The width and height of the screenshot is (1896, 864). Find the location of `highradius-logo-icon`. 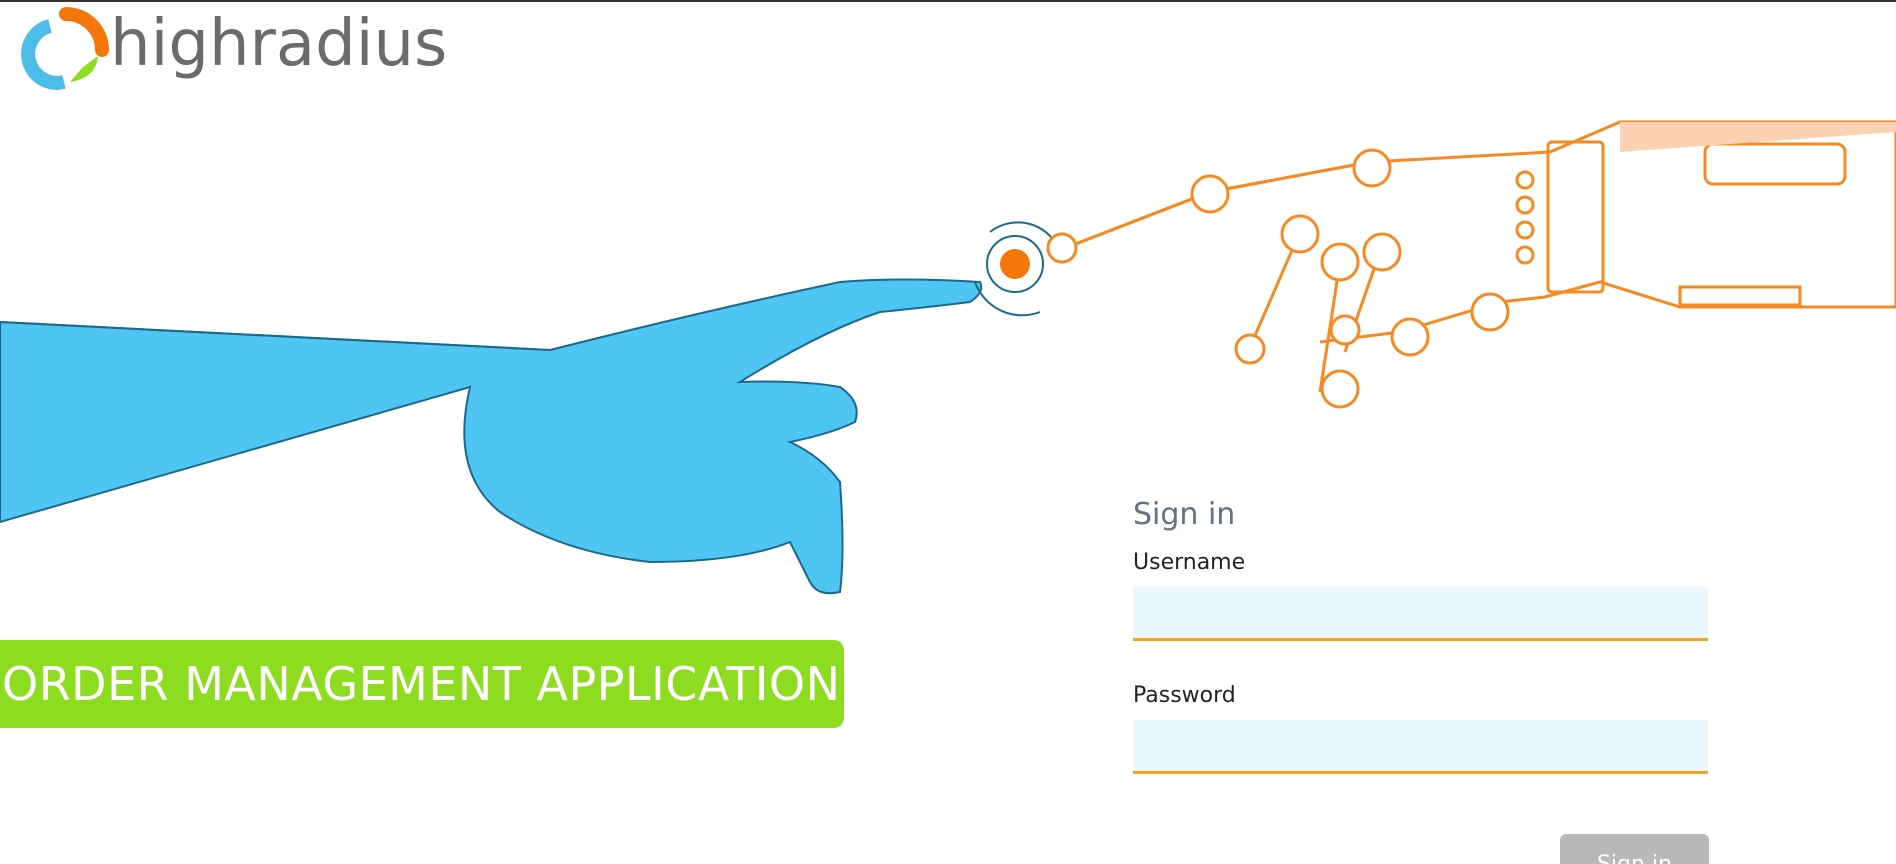

highradius-logo-icon is located at coordinates (65, 48).